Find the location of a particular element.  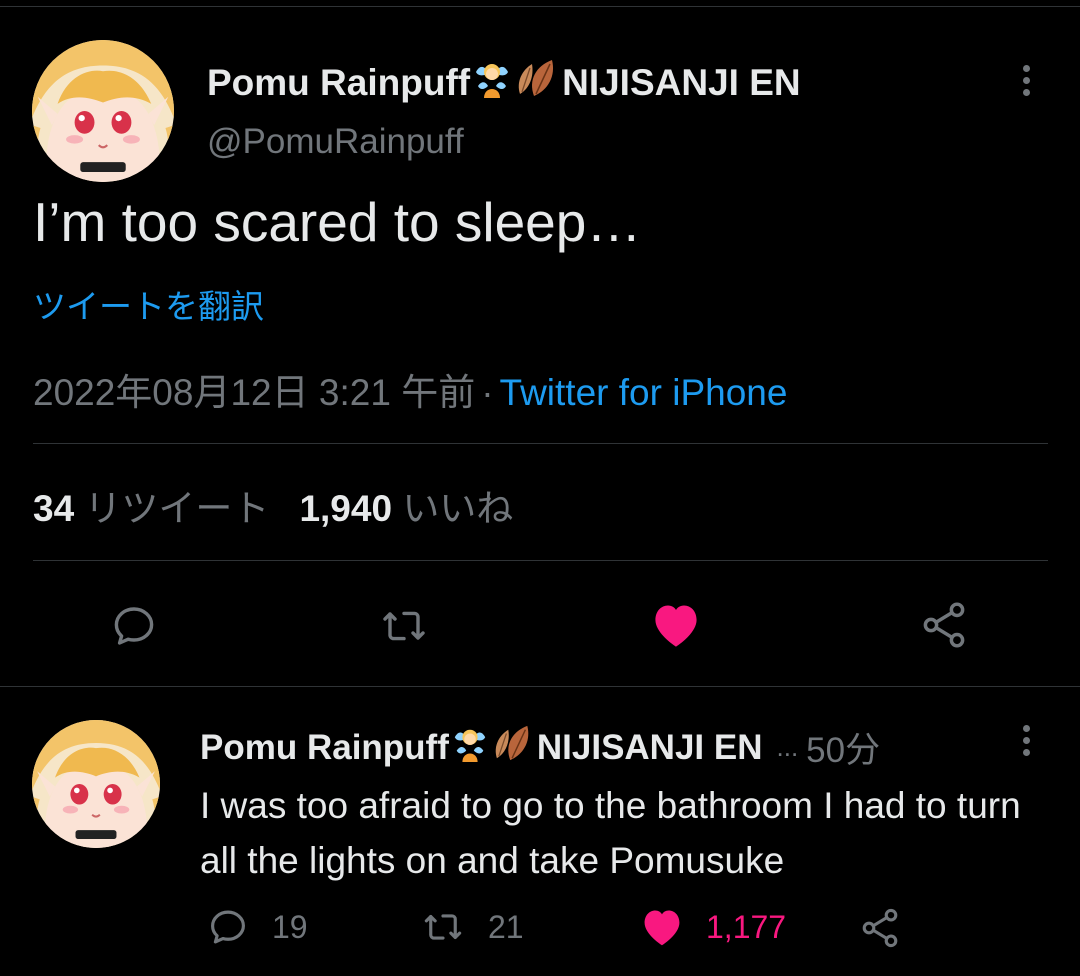

author-name-suffix: NIJISANJI EN is located at coordinates (681, 82).